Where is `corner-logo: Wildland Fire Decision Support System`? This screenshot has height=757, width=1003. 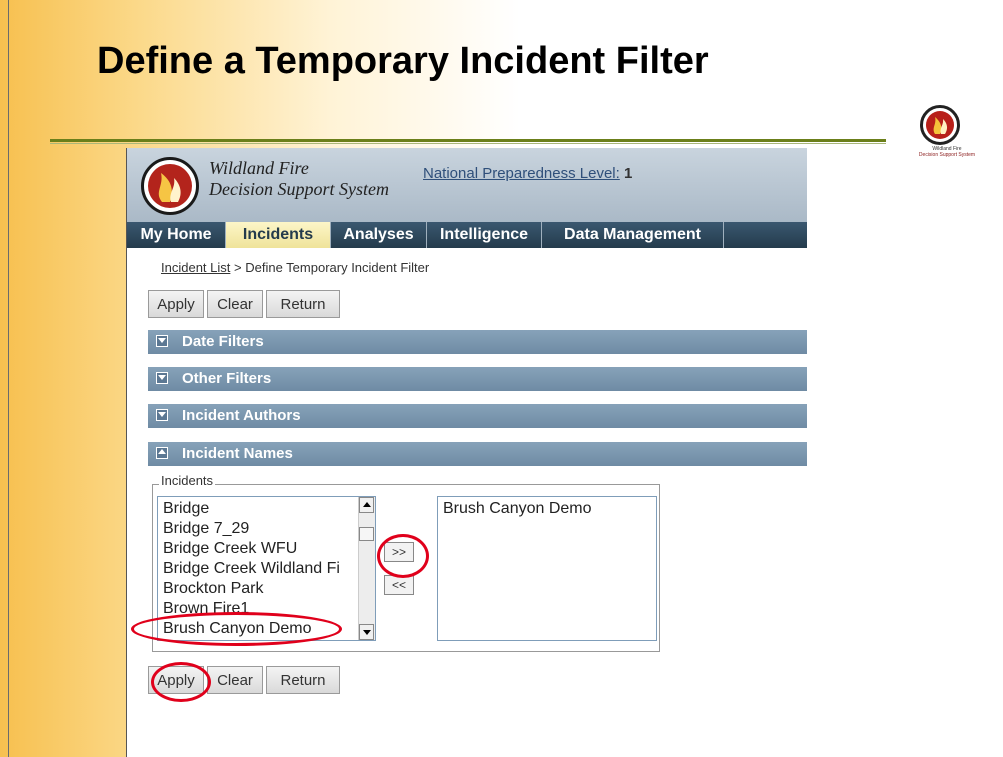
corner-logo: Wildland Fire Decision Support System is located at coordinates (947, 135).